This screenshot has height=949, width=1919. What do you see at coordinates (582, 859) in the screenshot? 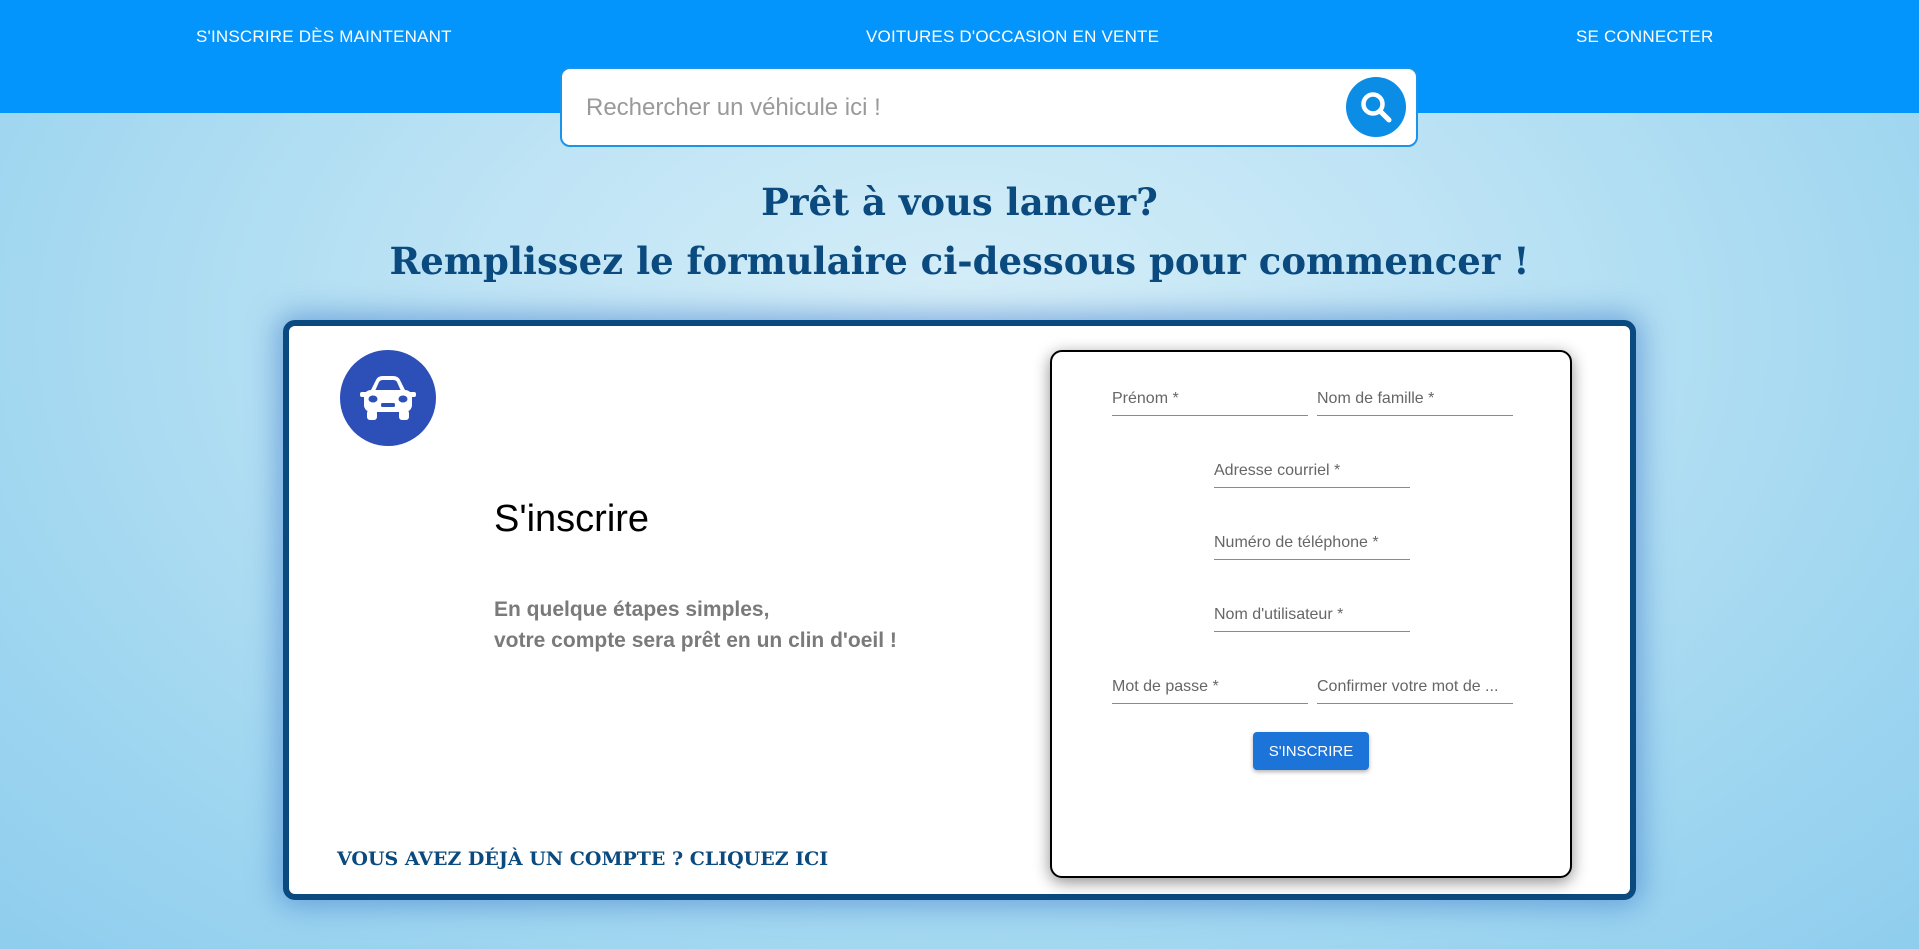
I see `existing-account-link: VOUS AVEZ DÉJÀ UN COMPTE ? CLIQUEZ ICI` at bounding box center [582, 859].